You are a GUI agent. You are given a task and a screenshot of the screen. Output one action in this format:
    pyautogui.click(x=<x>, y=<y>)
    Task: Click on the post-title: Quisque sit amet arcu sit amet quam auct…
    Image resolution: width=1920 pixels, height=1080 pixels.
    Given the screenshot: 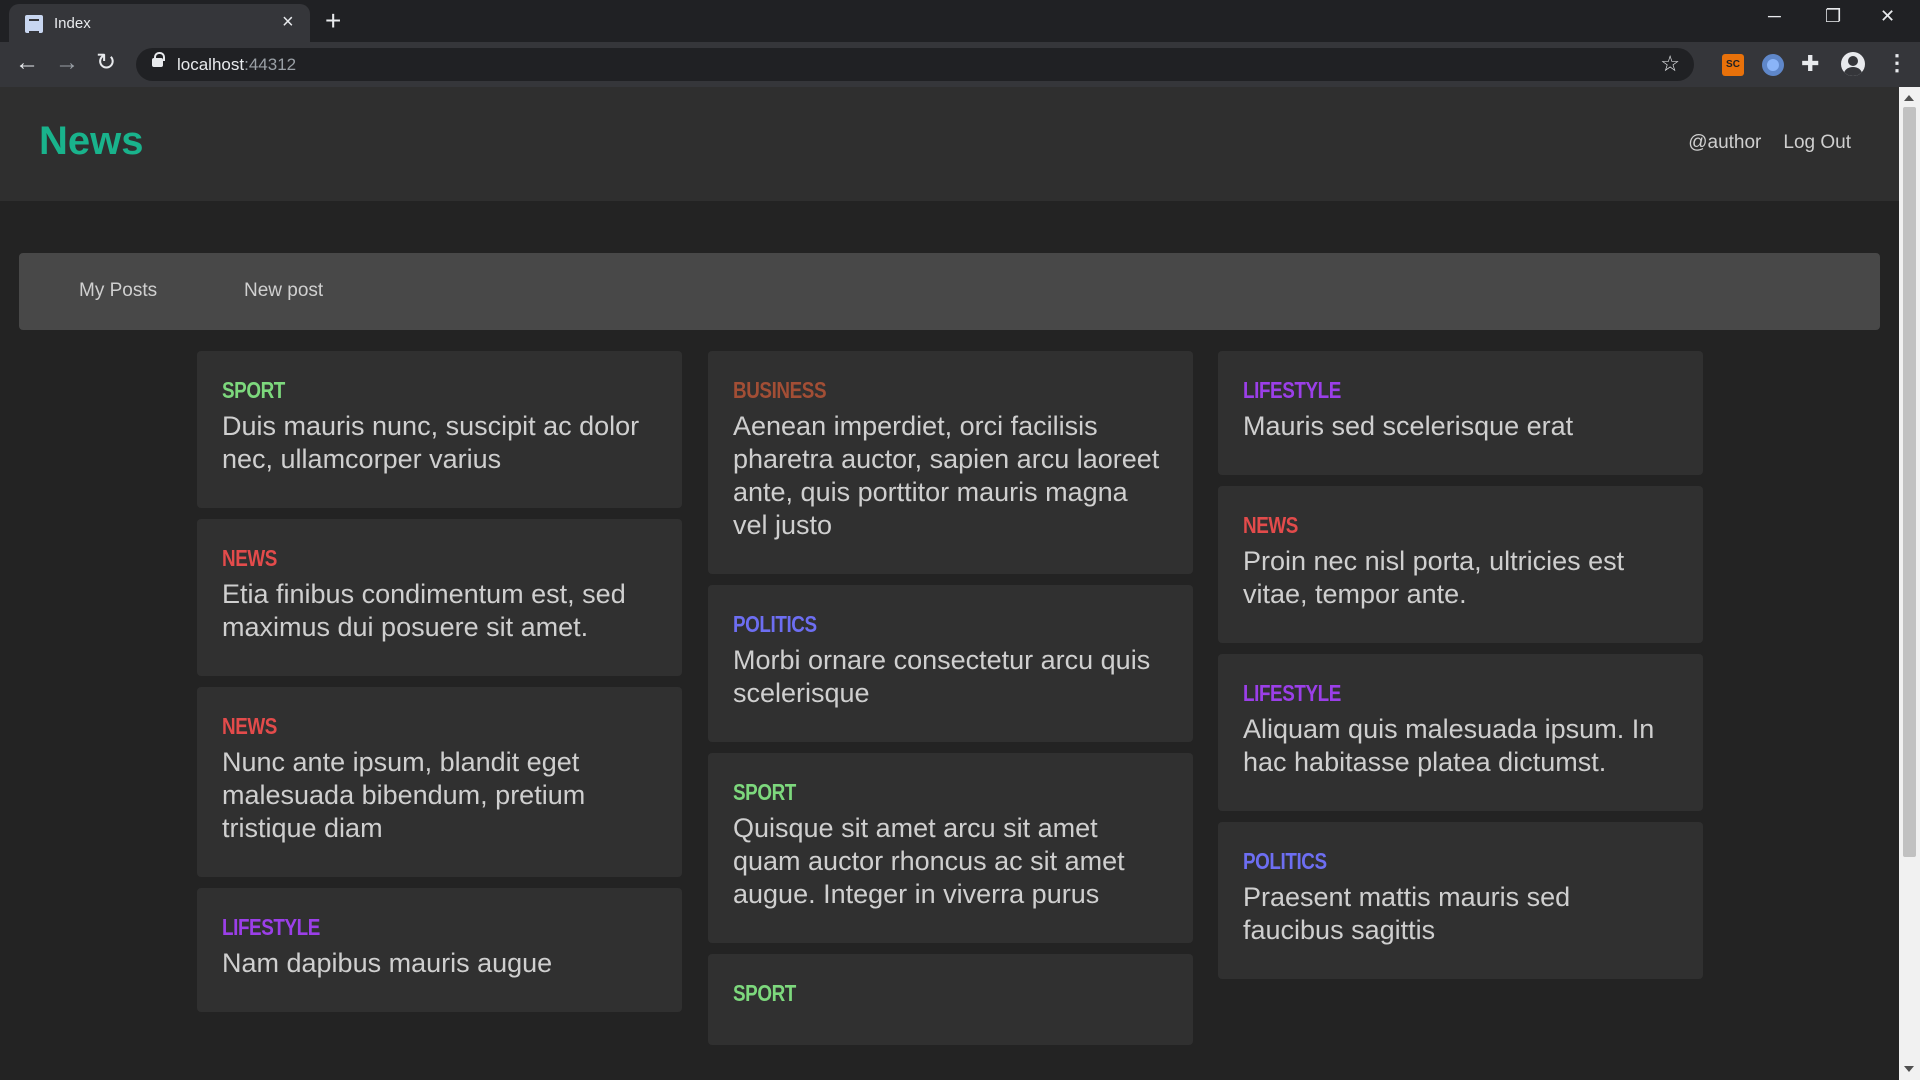 What is the action you would take?
    pyautogui.click(x=950, y=861)
    